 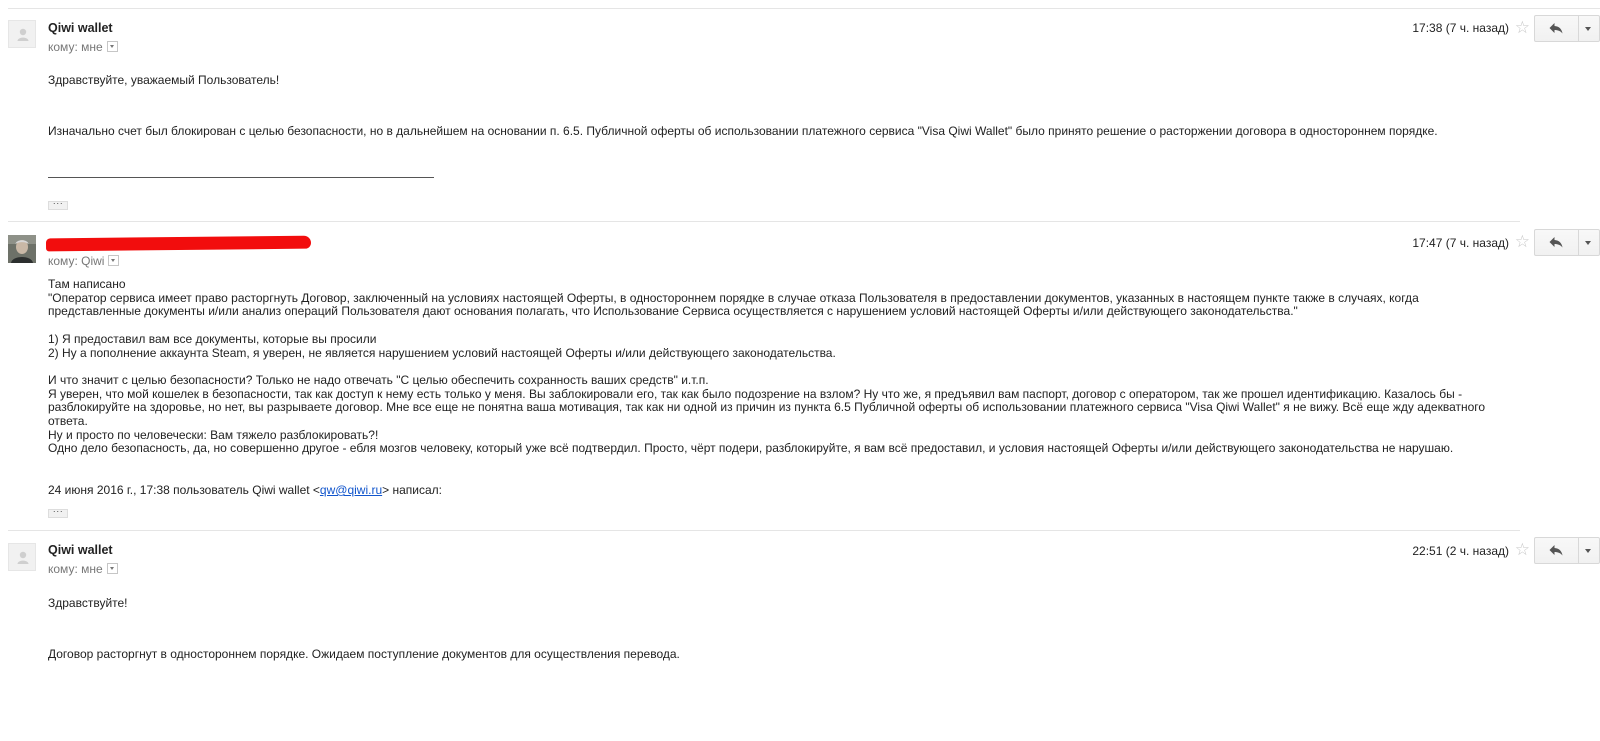 I want to click on thread-top-divider, so click(x=804, y=8).